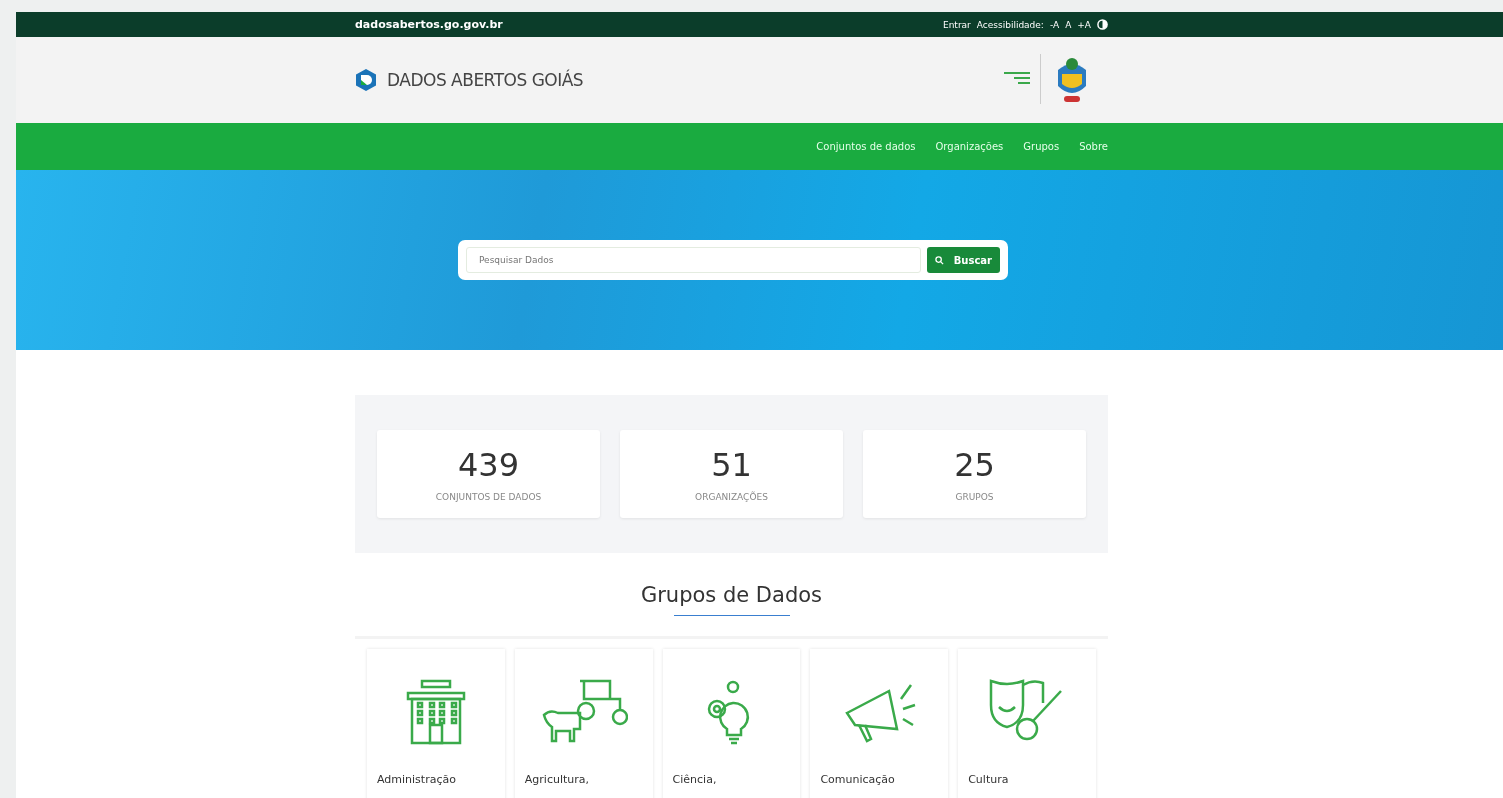  Describe the element at coordinates (485, 80) in the screenshot. I see `site-title: DADOS ABERTOS GOIÁS` at that location.